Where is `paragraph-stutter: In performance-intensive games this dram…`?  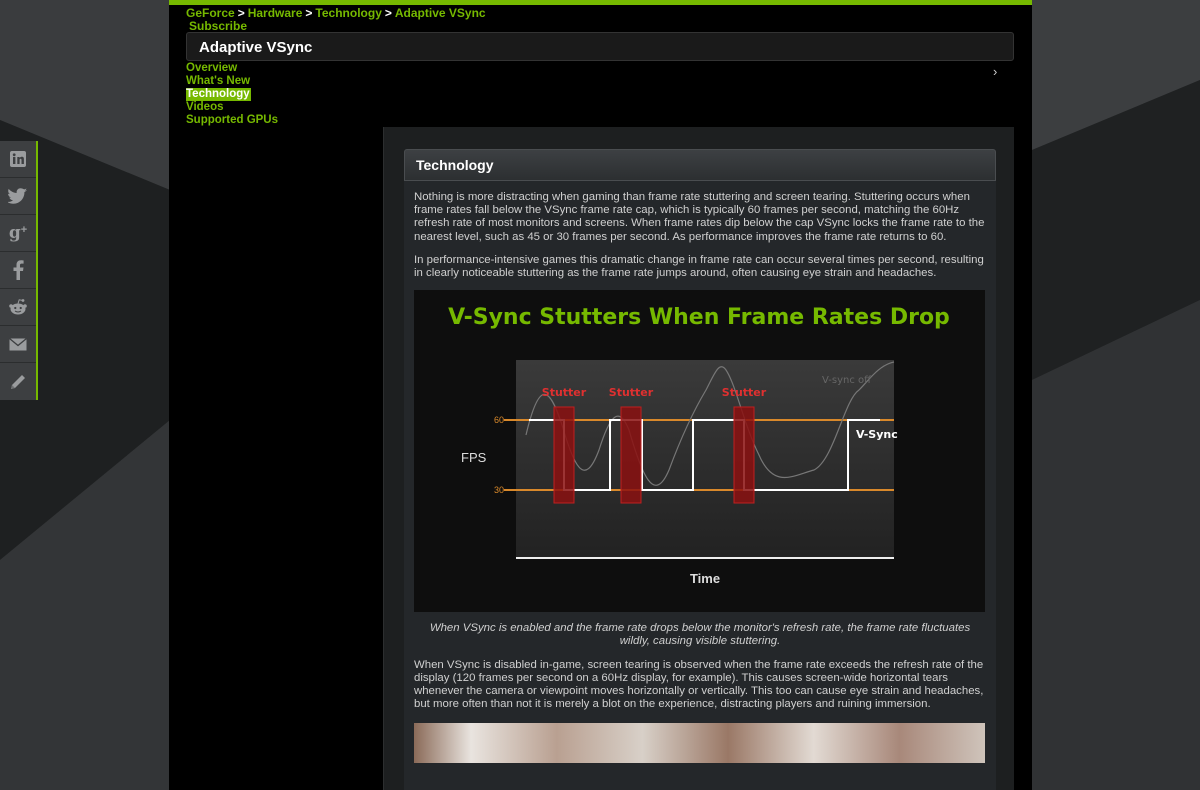
paragraph-stutter: In performance-intensive games this dram… is located at coordinates (699, 266).